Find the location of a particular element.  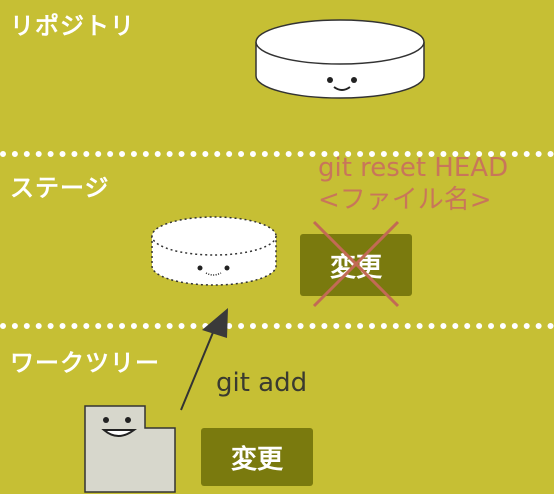

git-reset-command: git reset HEAD <ファイル名> is located at coordinates (413, 184).